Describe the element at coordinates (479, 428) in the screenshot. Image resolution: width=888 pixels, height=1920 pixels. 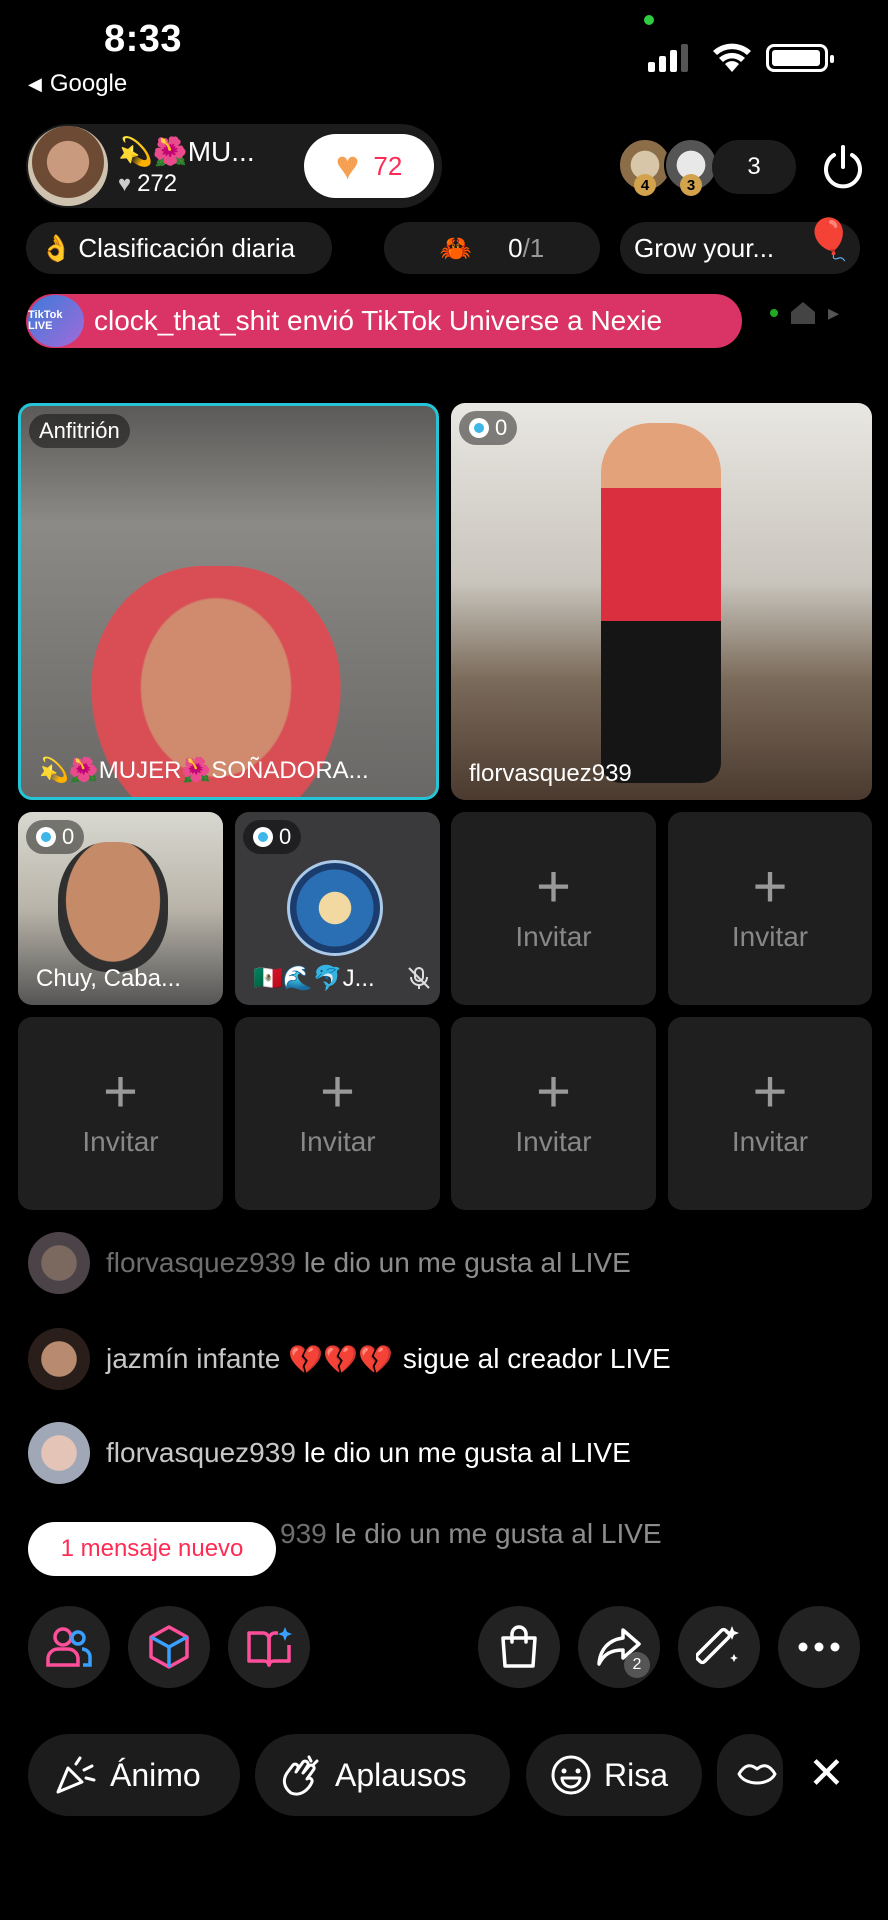
I see `coin-icon` at that location.